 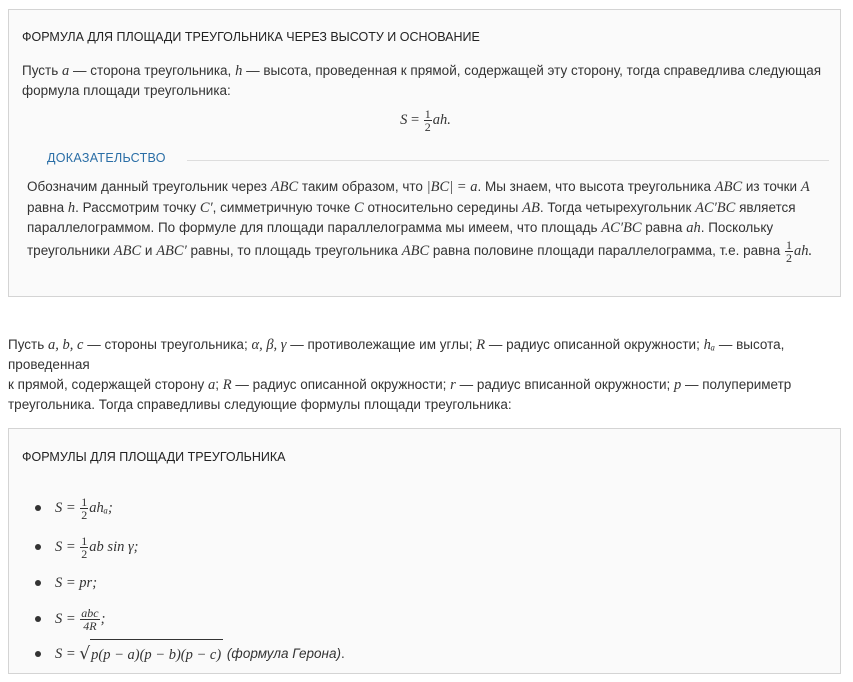 What do you see at coordinates (190, 619) in the screenshot?
I see `list-item: S = abc 4R;` at bounding box center [190, 619].